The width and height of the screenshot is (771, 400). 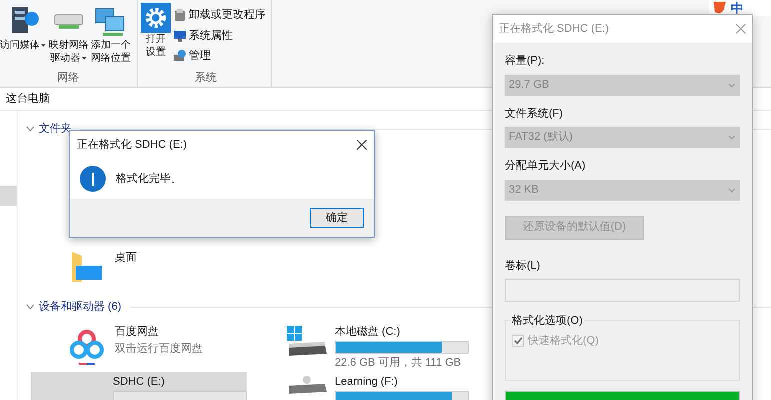 What do you see at coordinates (93, 179) in the screenshot?
I see `info-icon` at bounding box center [93, 179].